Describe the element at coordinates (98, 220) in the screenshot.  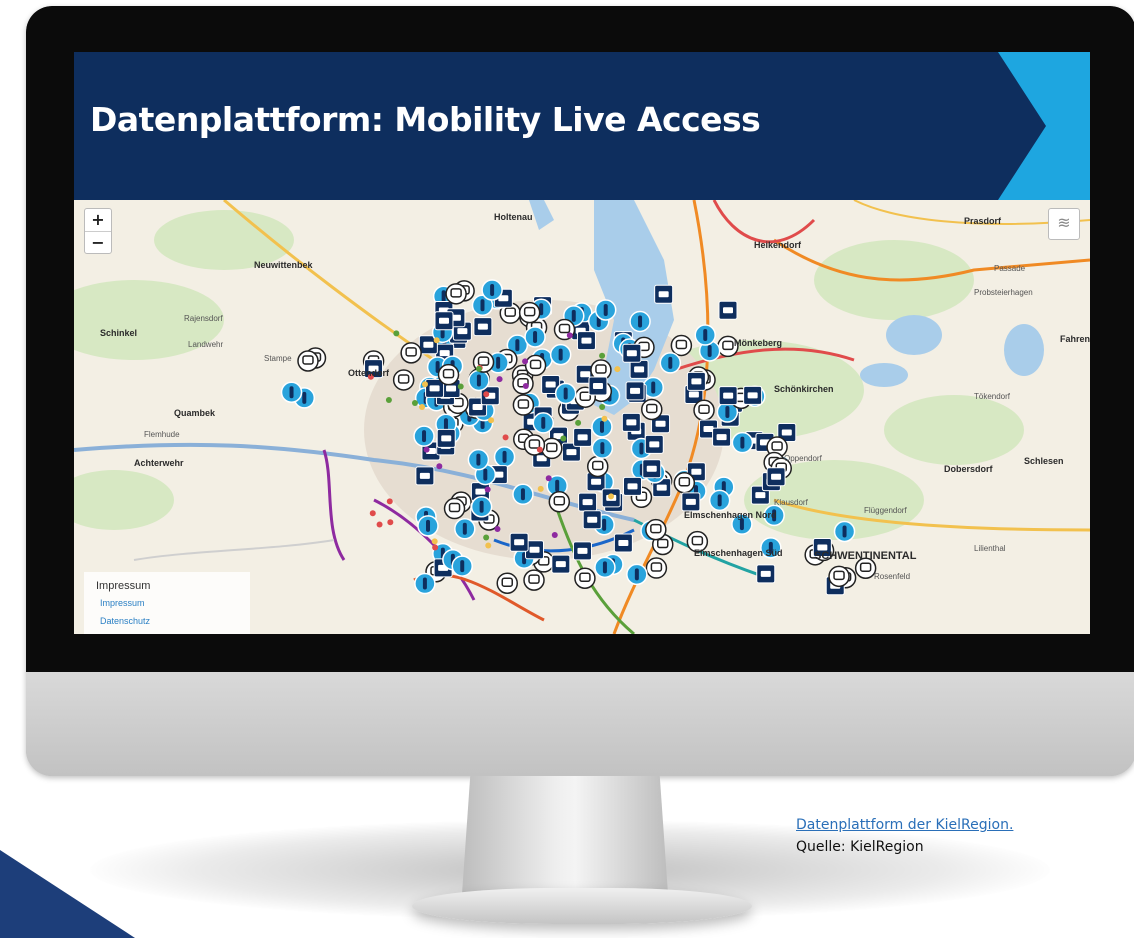
I see `zoom-in-button: +` at that location.